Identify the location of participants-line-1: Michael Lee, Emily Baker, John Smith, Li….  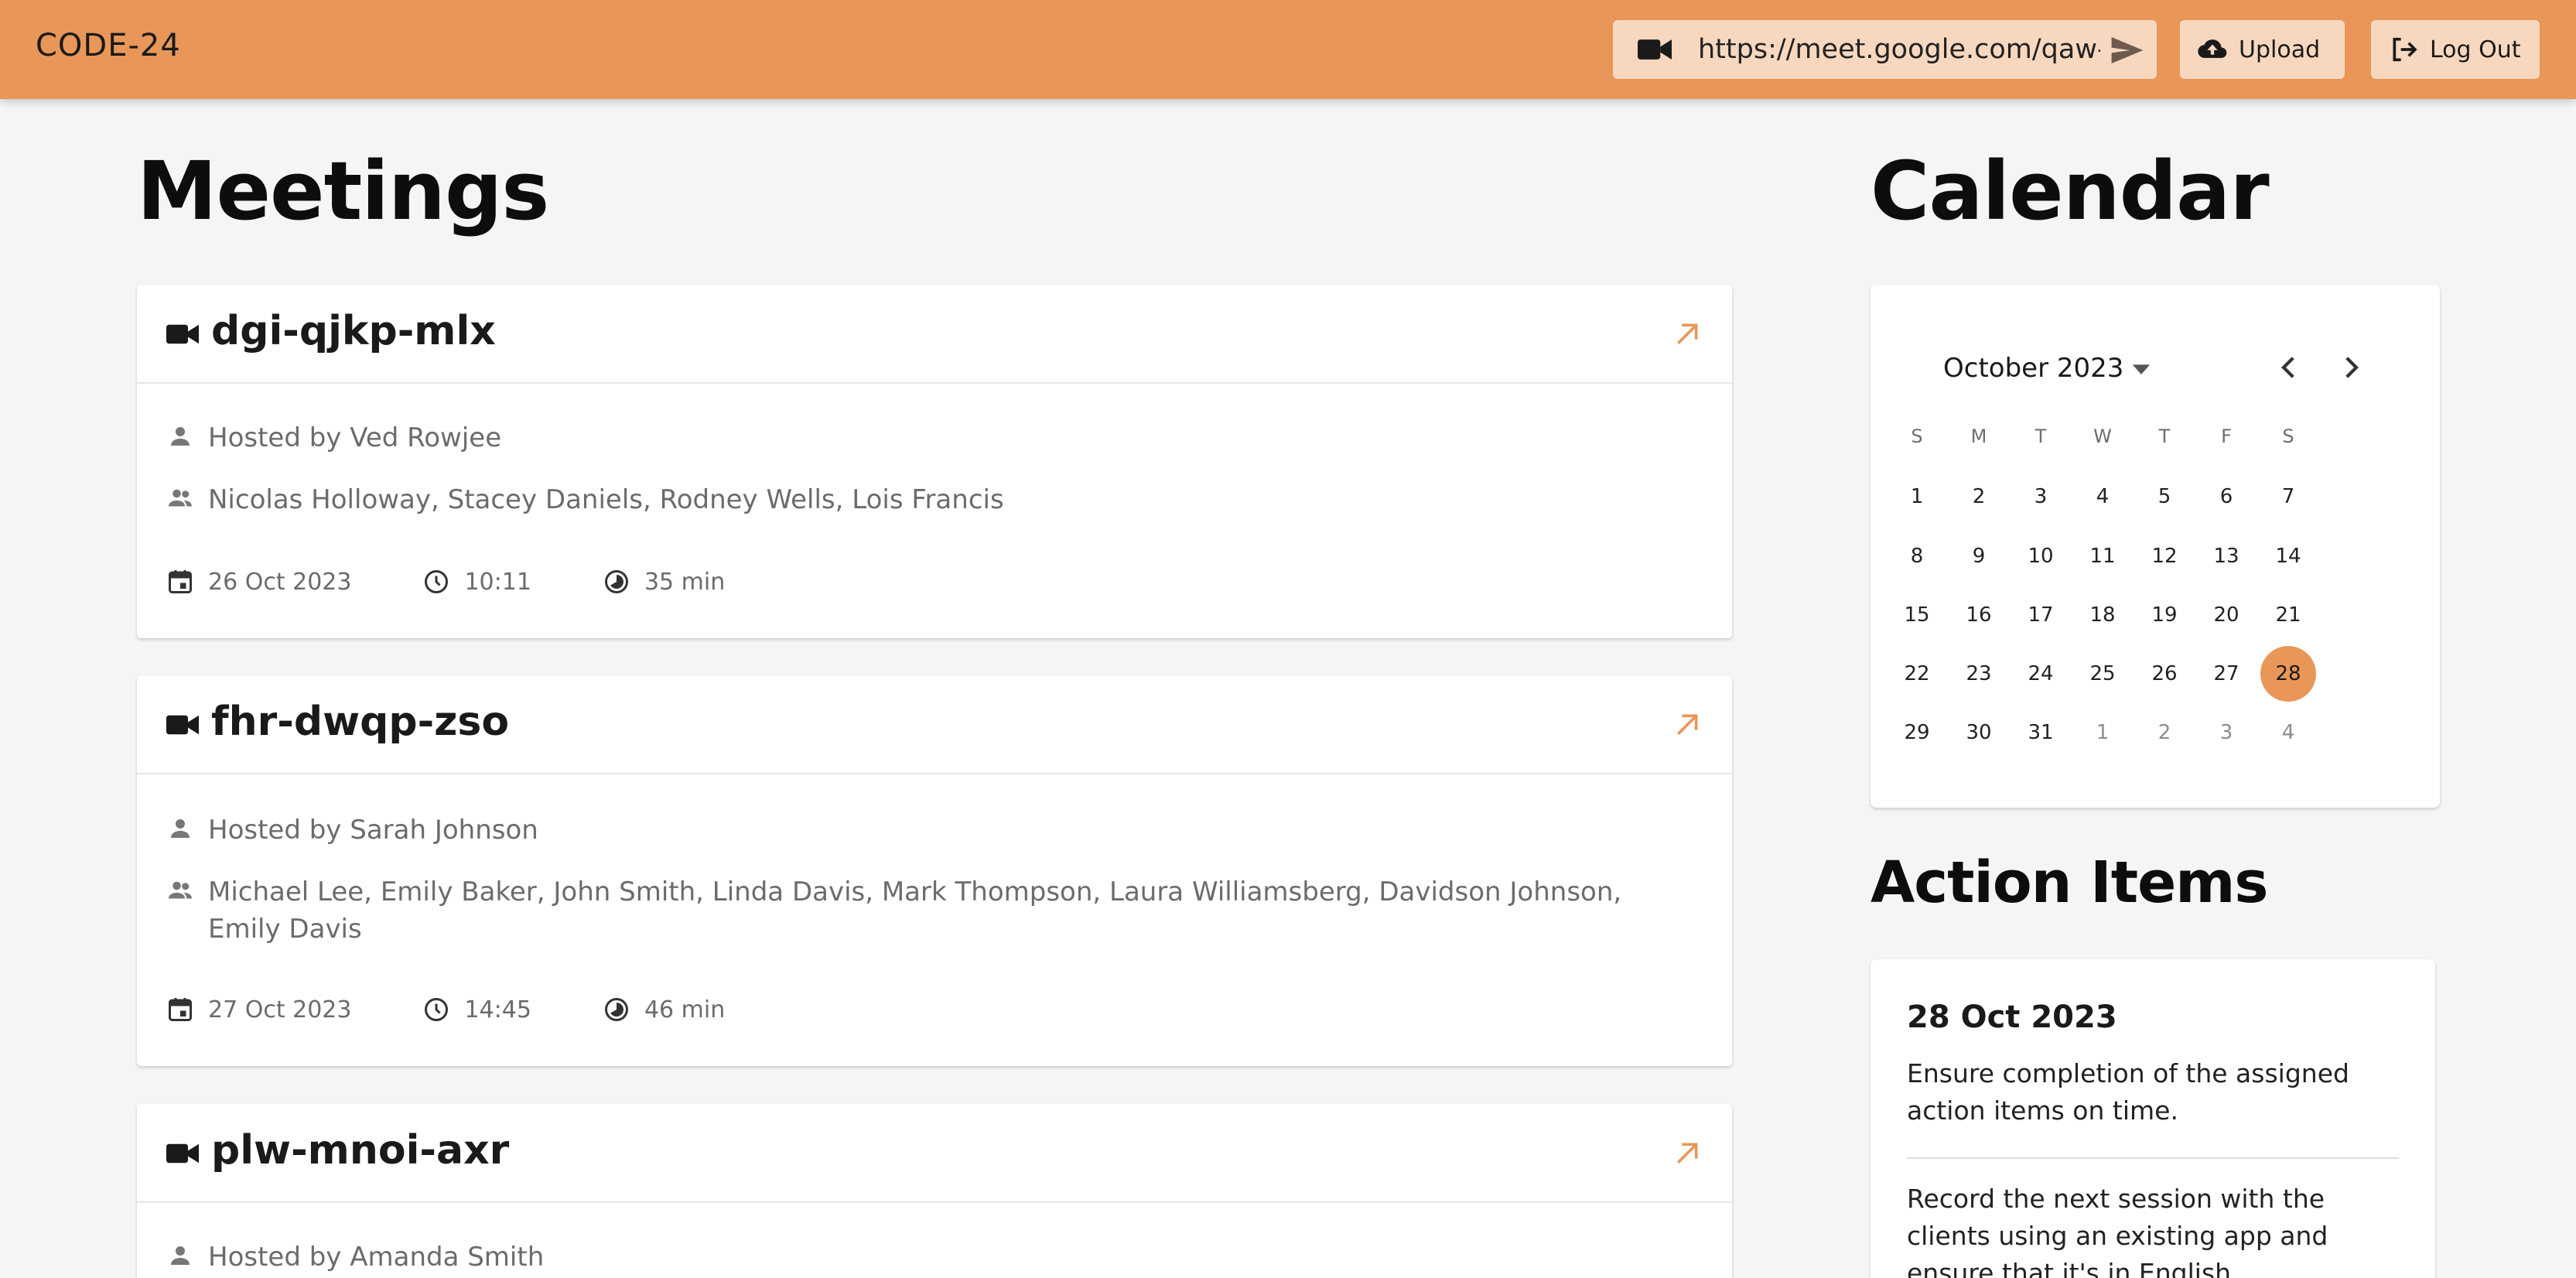
(915, 891).